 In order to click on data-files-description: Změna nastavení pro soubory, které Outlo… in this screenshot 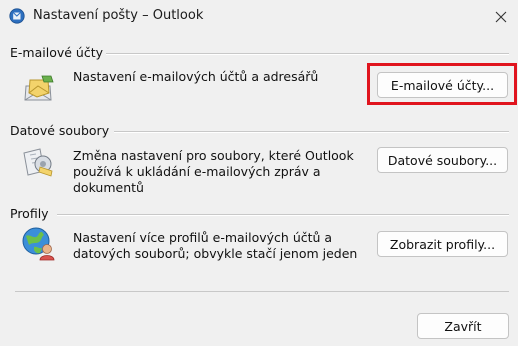, I will do `click(213, 171)`.